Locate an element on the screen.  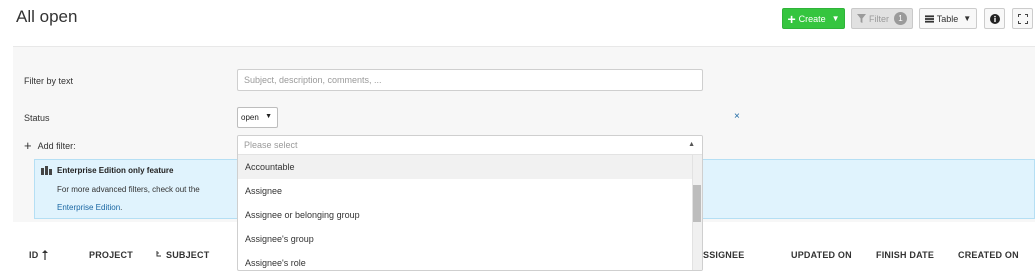
enterprise-link-line: Enterprise Edition. is located at coordinates (89, 207).